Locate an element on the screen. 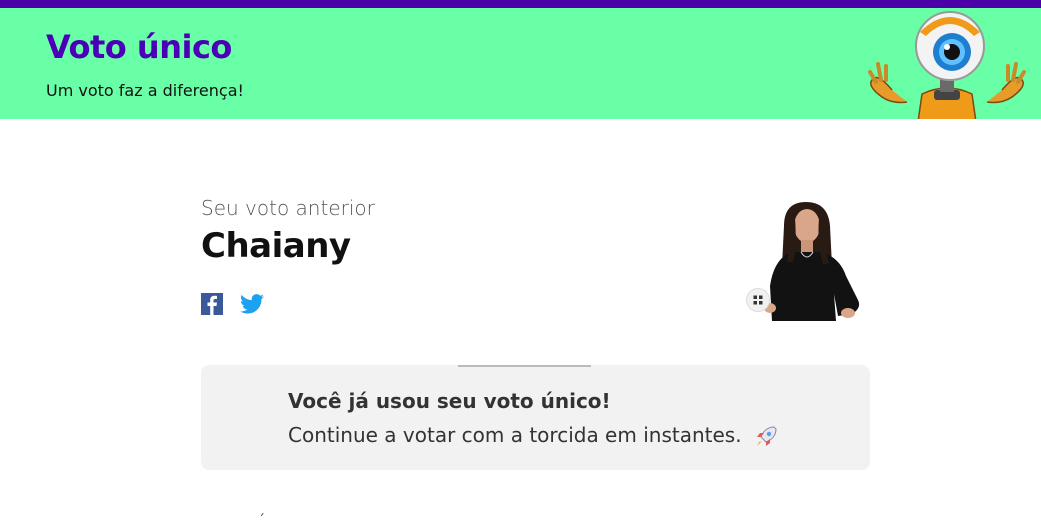 The image size is (1041, 529). previous-vote-name: Chaiany is located at coordinates (276, 246).